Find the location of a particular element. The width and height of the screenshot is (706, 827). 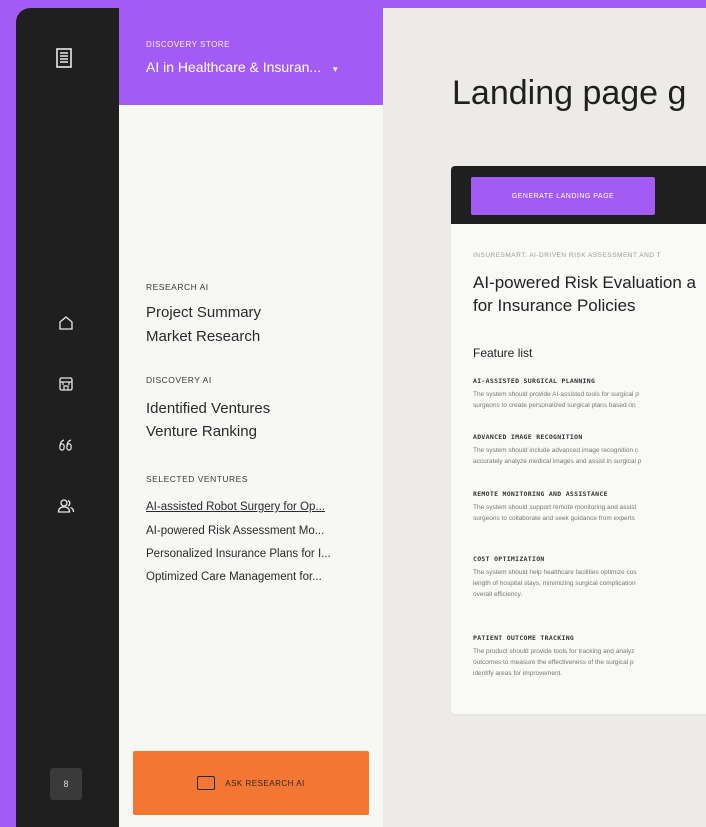

card-toolbar: GENERATE LANDING PAGE is located at coordinates (578, 195).